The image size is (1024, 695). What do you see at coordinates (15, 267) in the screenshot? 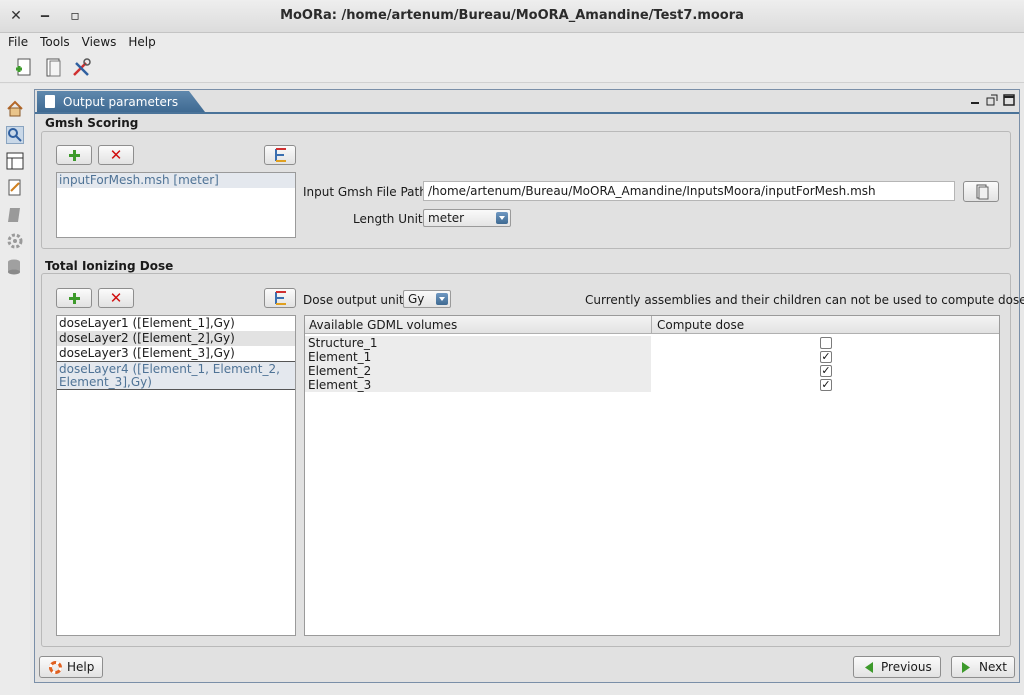
I see `database-icon` at bounding box center [15, 267].